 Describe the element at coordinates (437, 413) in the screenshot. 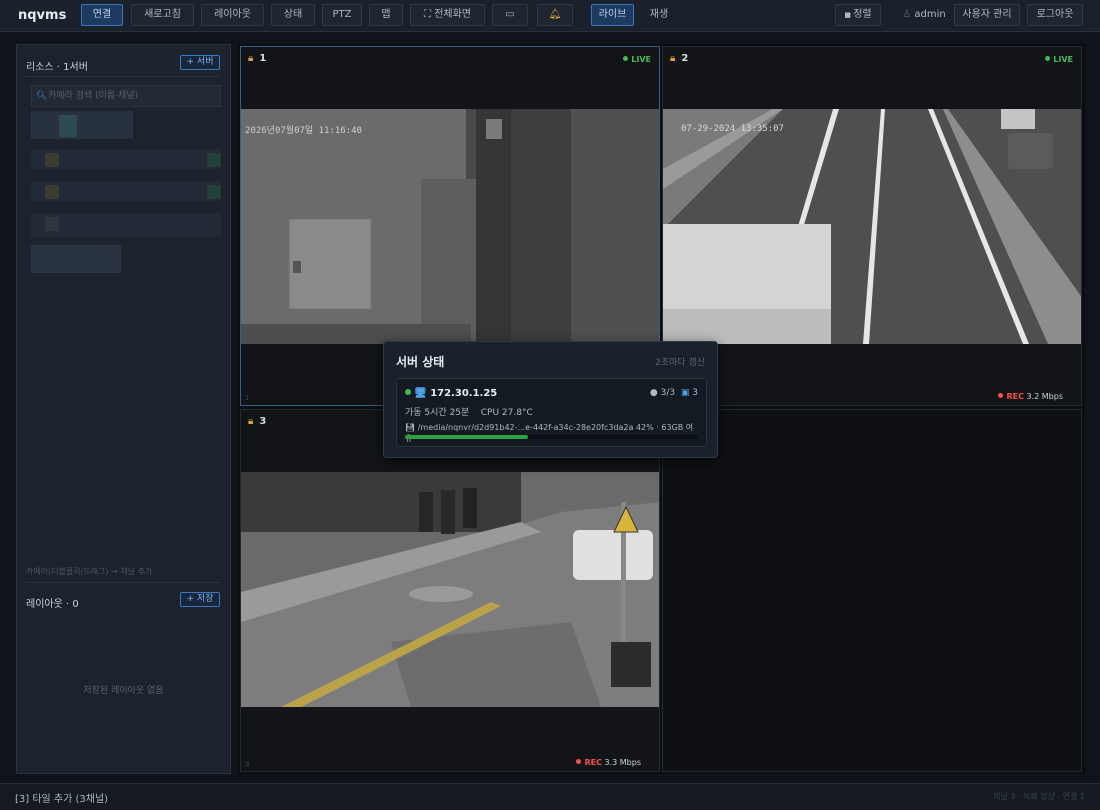

I see `uptime: 가동 5시간 25분` at that location.